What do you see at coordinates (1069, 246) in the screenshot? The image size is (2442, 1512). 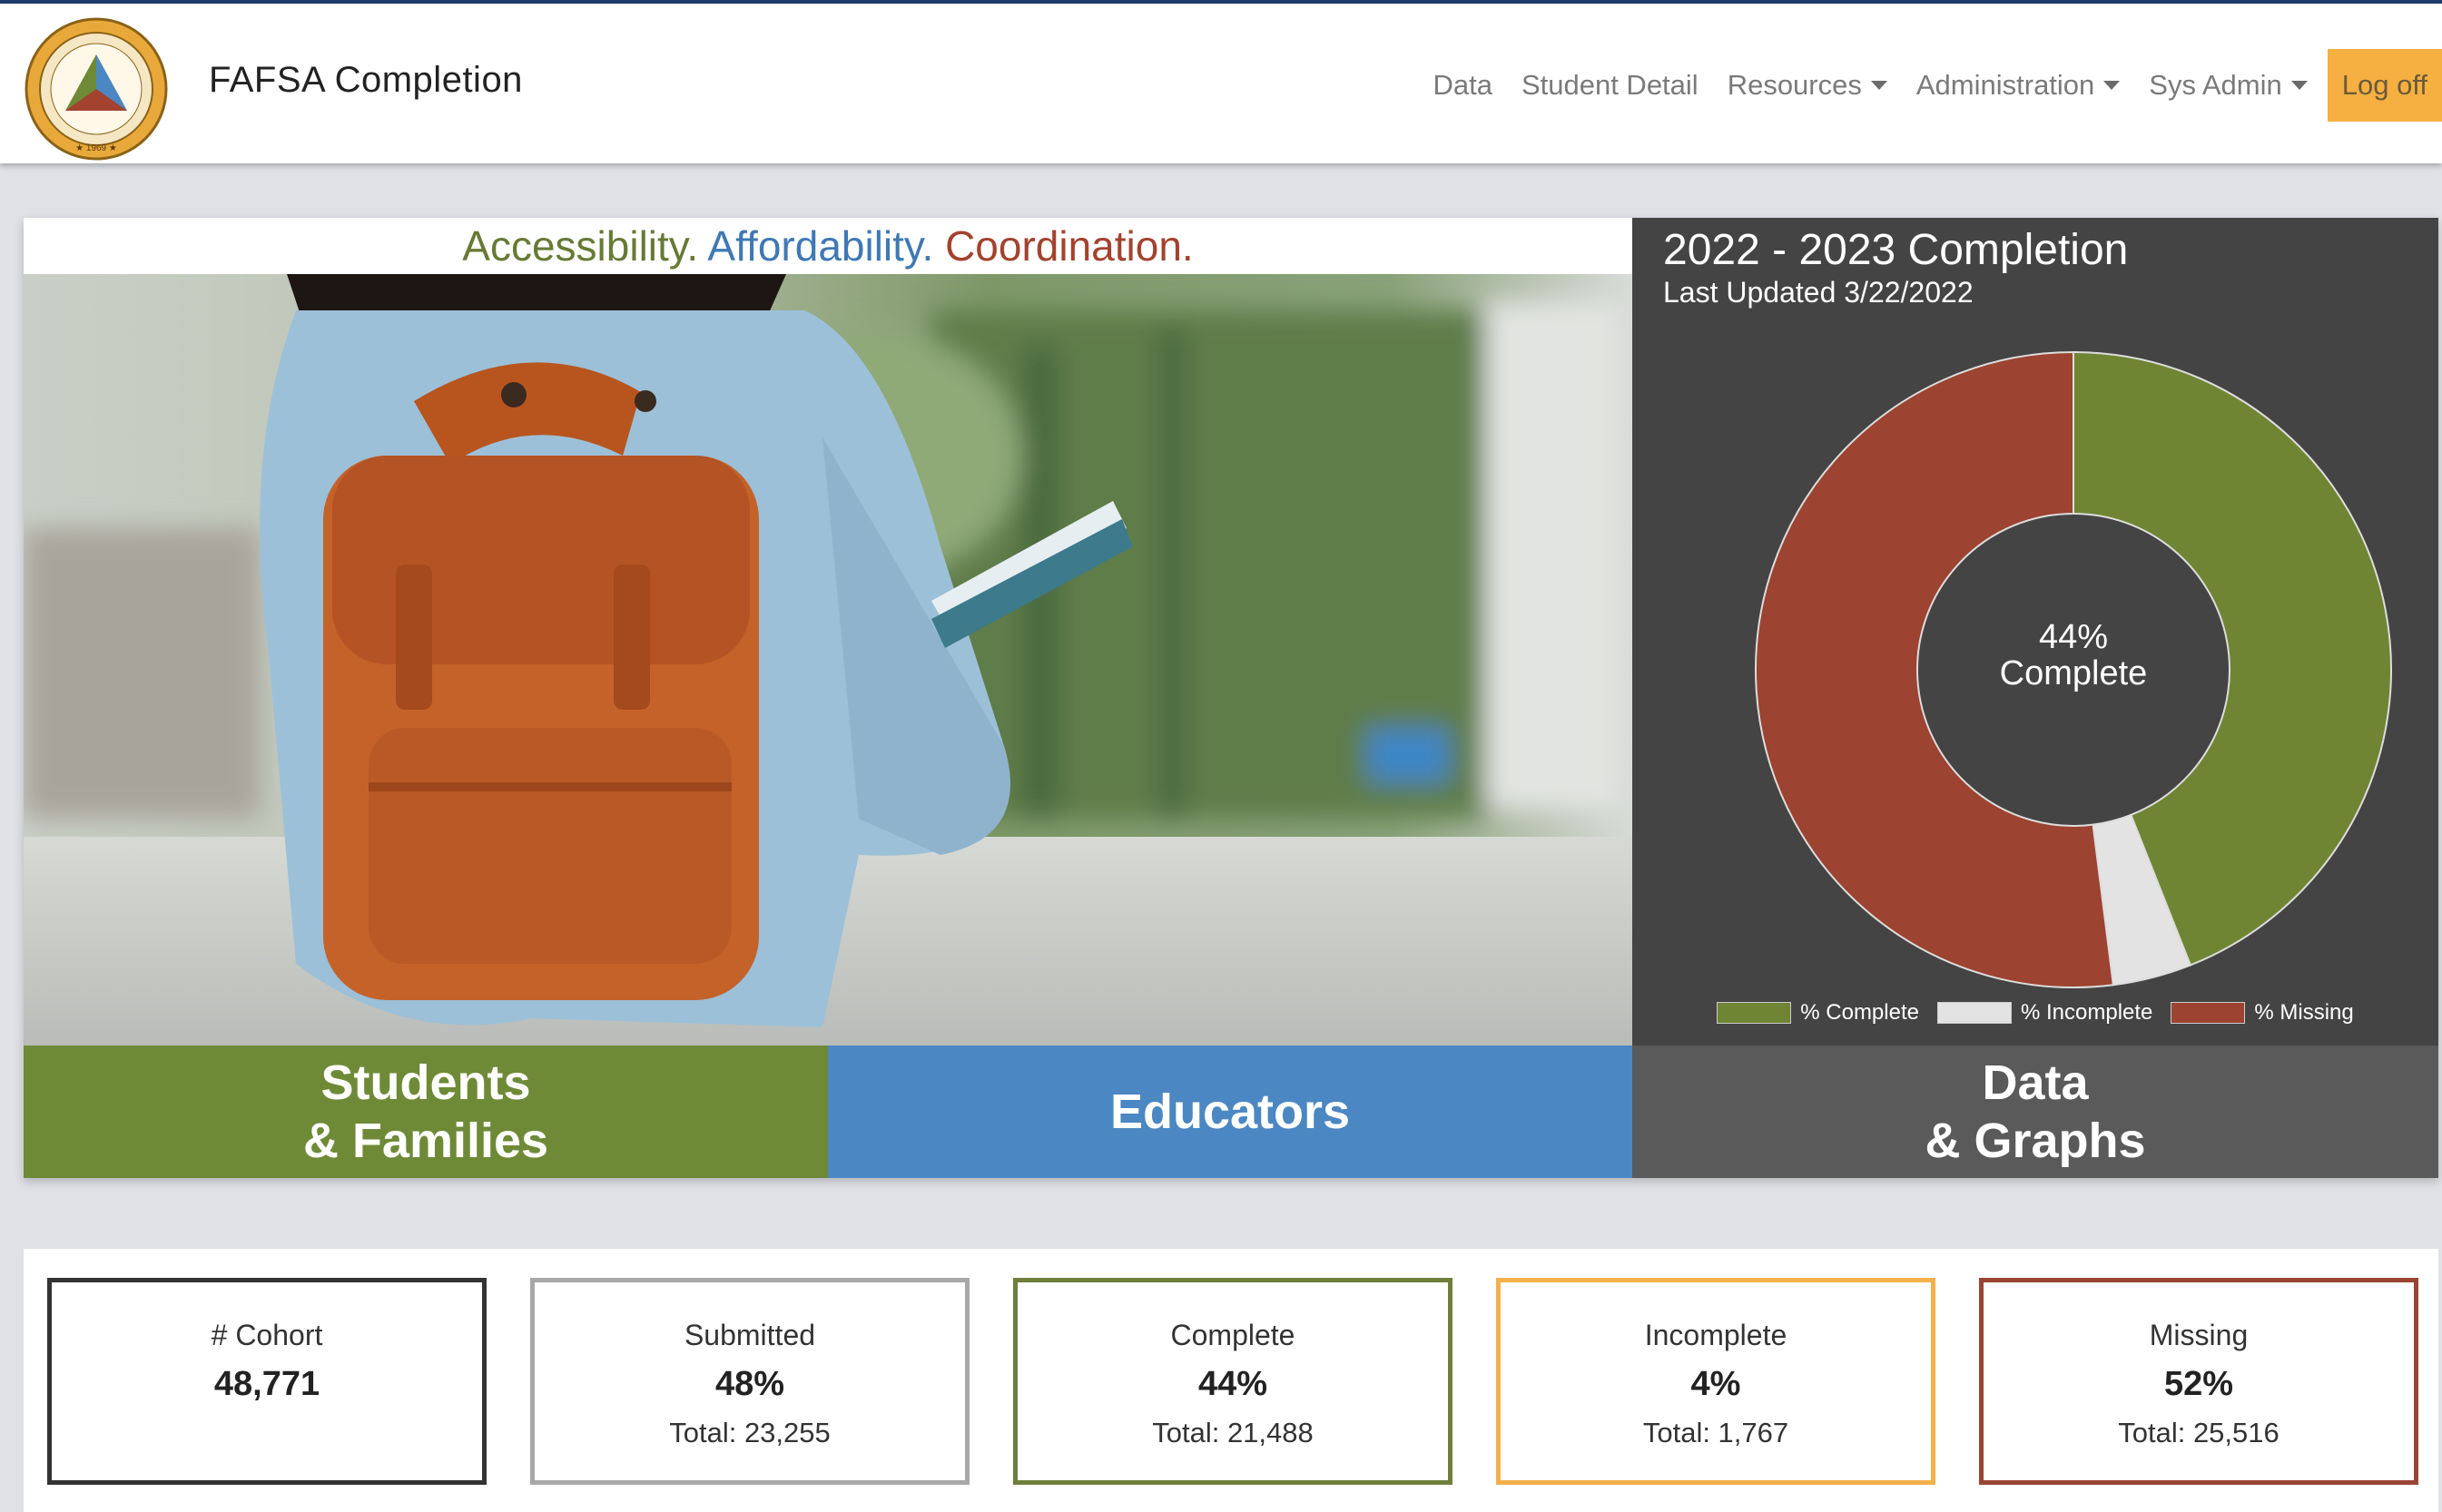 I see `tagline-coordination: Coordination.` at bounding box center [1069, 246].